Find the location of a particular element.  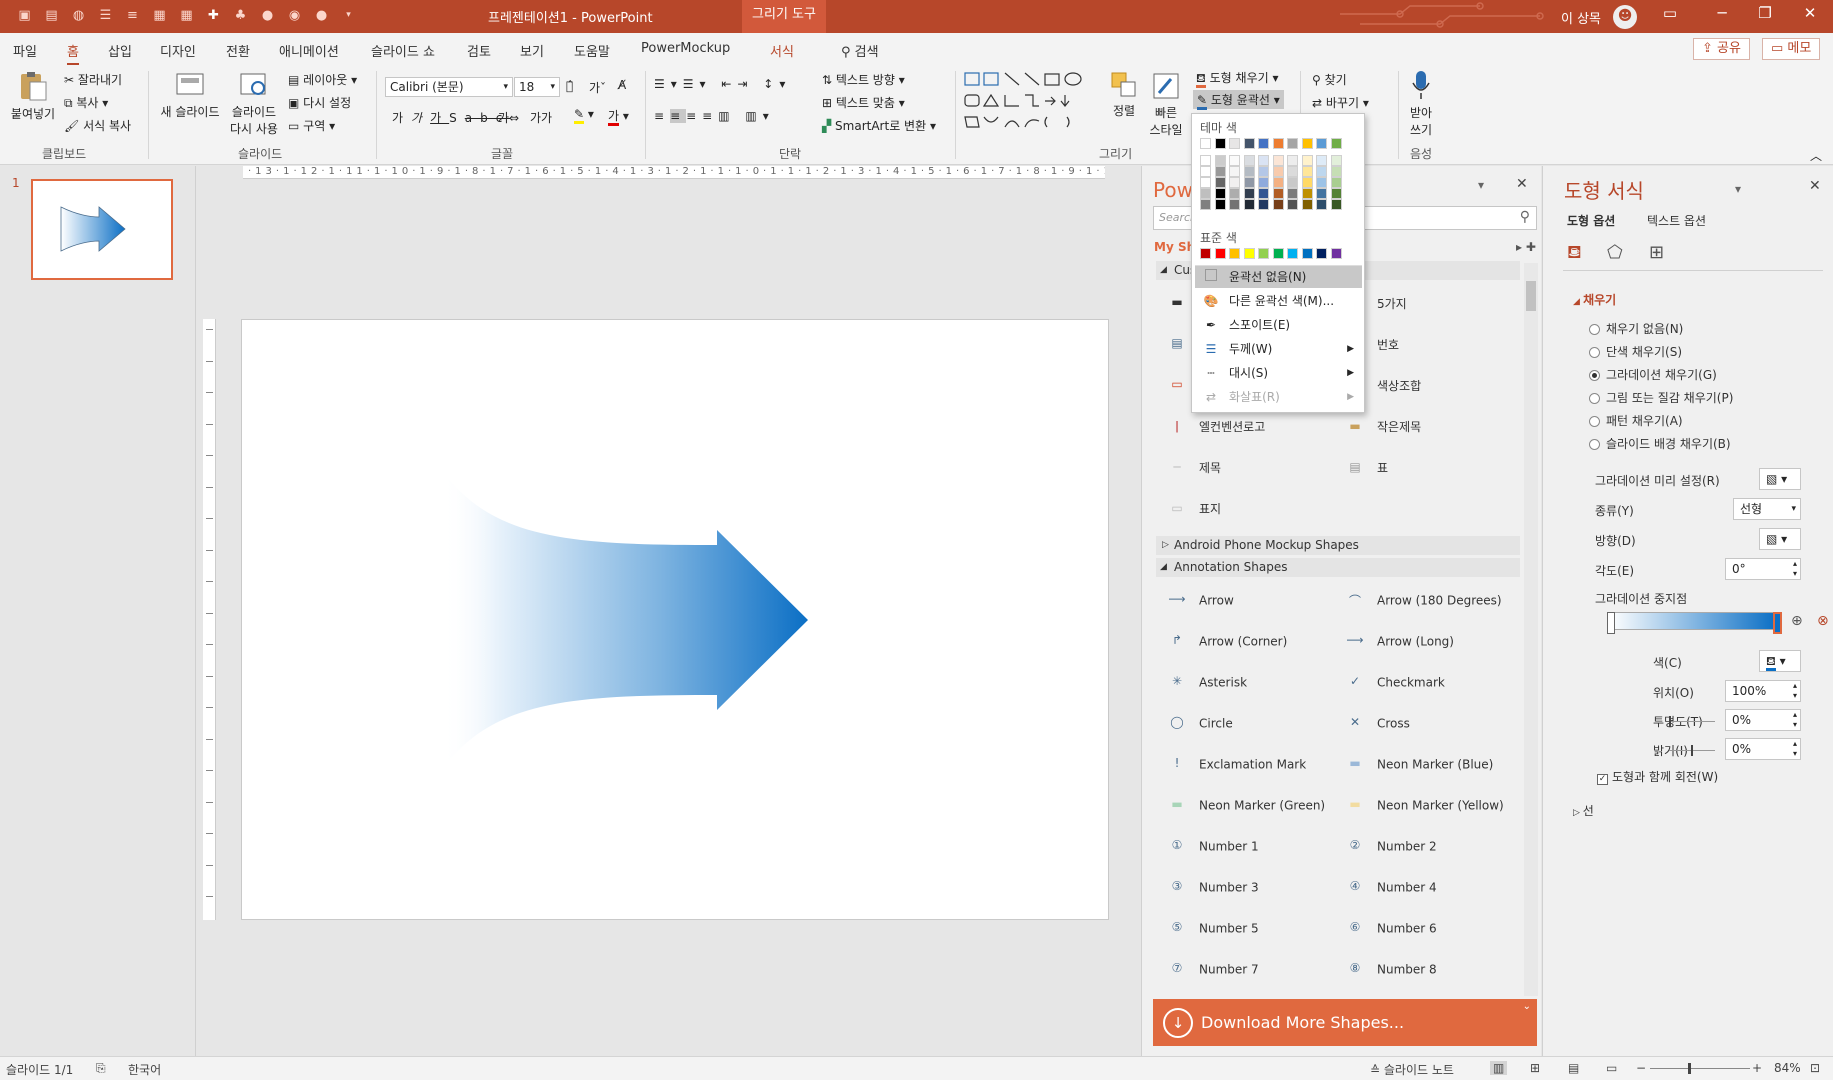

copy-button: ⧉ 복사 ▾ is located at coordinates (86, 102).